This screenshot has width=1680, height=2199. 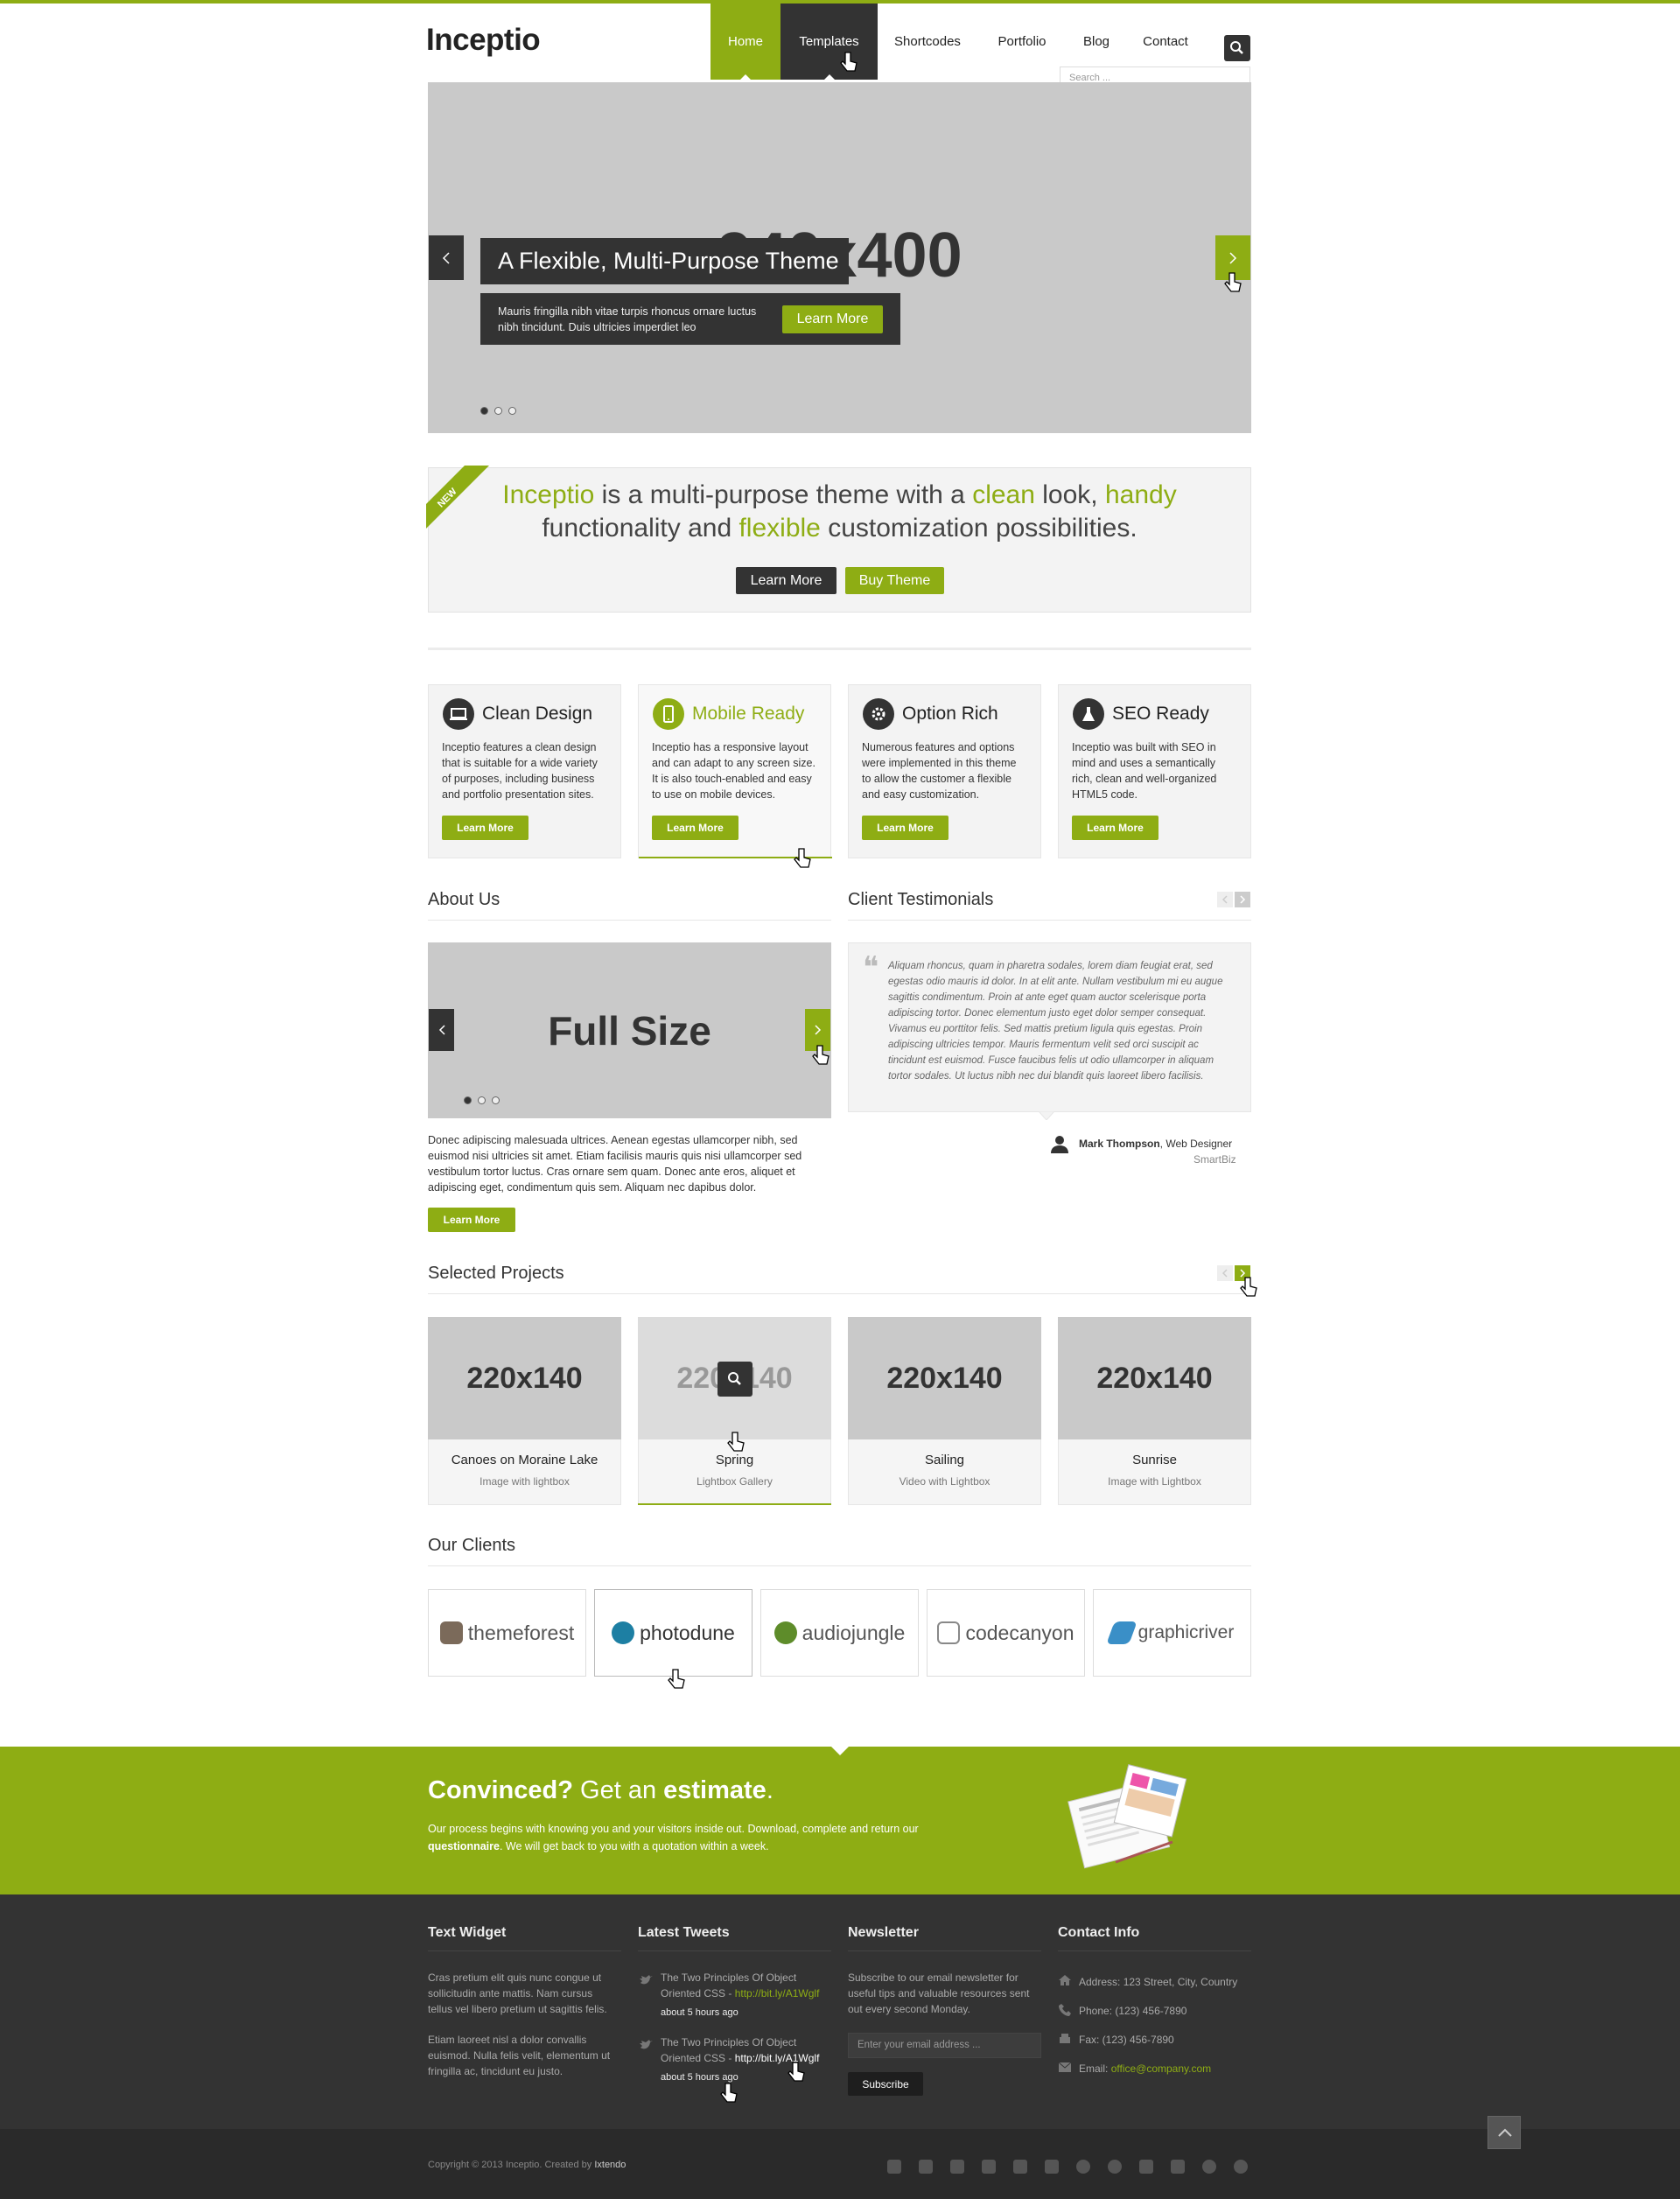 I want to click on creator-link: Ixtendo, so click(x=610, y=2165).